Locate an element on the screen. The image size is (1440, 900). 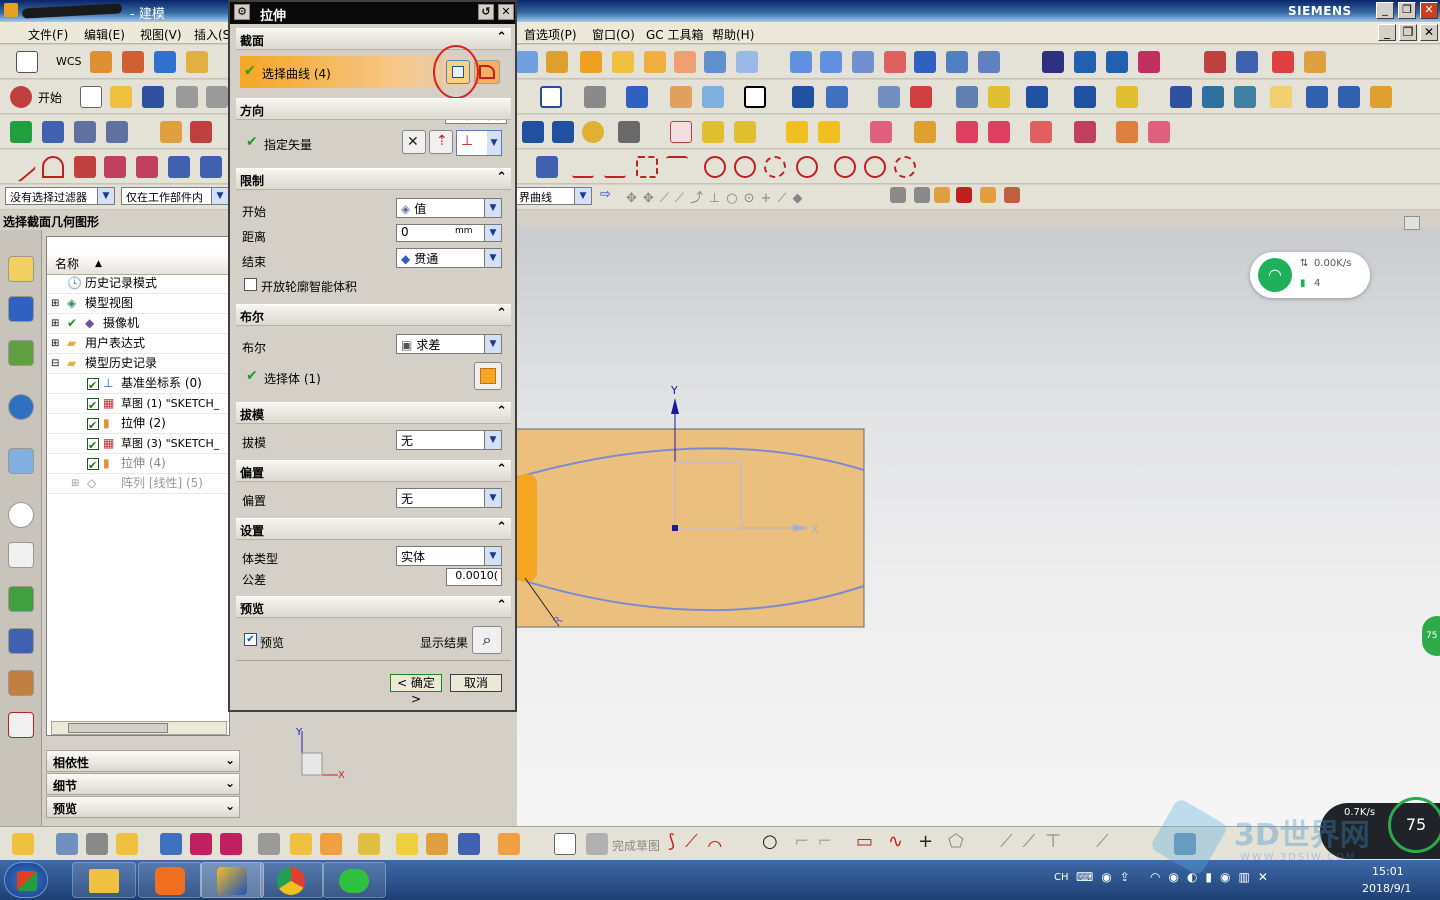
minimize-button: _ is located at coordinates (1385, 10).